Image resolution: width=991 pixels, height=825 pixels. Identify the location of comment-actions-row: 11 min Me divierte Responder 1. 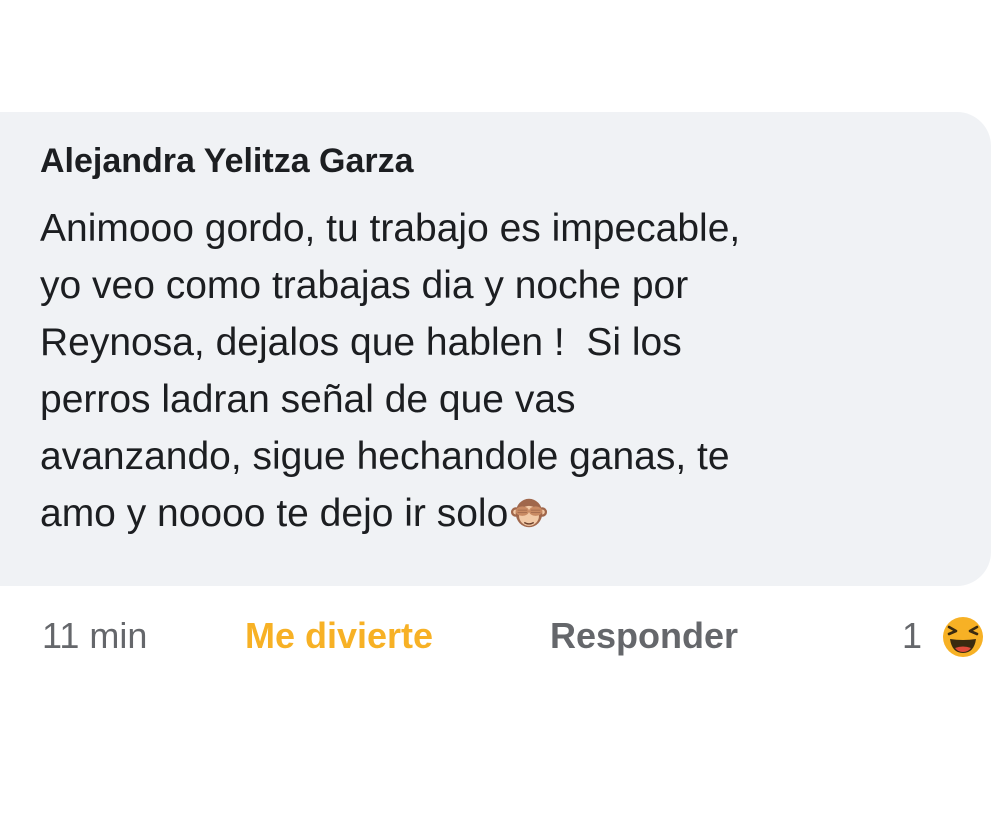
(495, 636).